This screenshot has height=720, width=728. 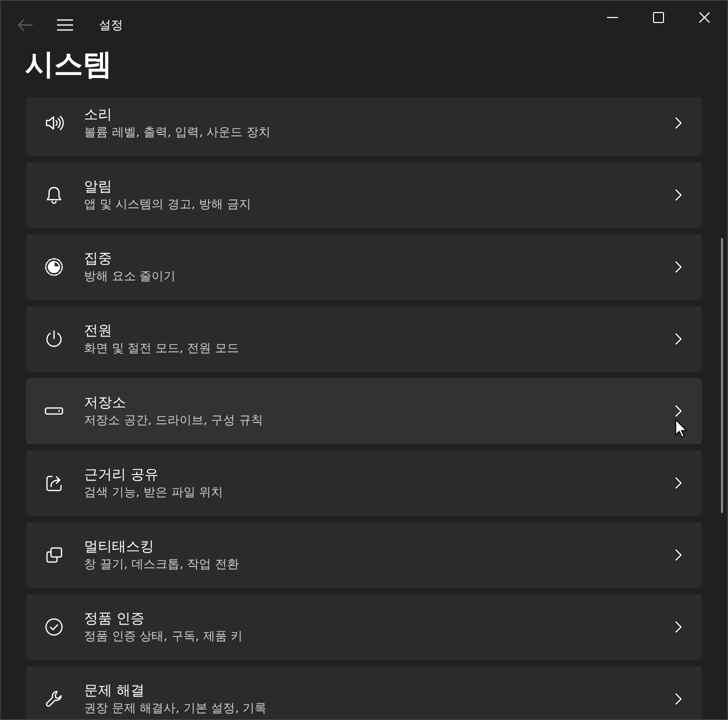 What do you see at coordinates (65, 25) in the screenshot?
I see `menu-icon` at bounding box center [65, 25].